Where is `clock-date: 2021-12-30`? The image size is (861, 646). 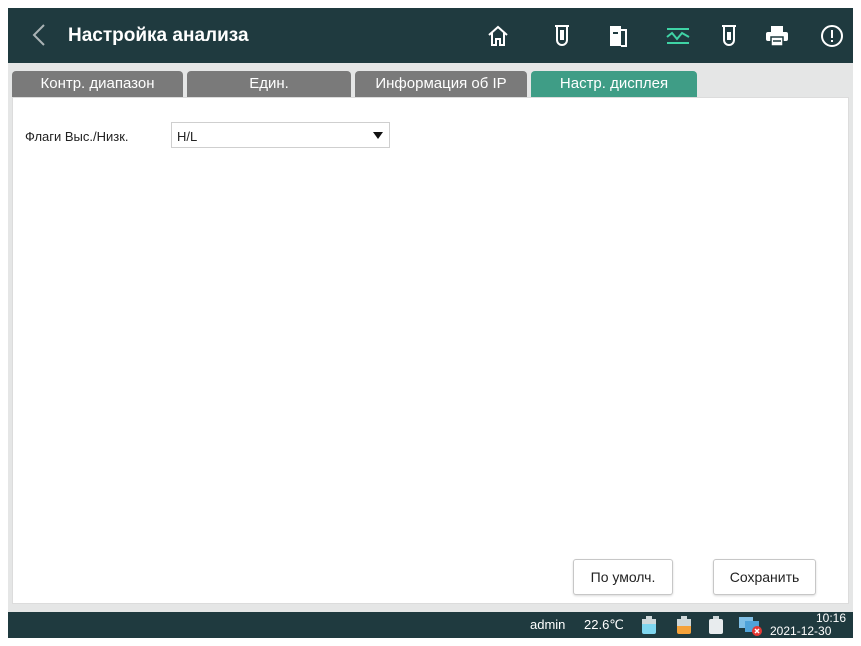
clock-date: 2021-12-30 is located at coordinates (801, 631).